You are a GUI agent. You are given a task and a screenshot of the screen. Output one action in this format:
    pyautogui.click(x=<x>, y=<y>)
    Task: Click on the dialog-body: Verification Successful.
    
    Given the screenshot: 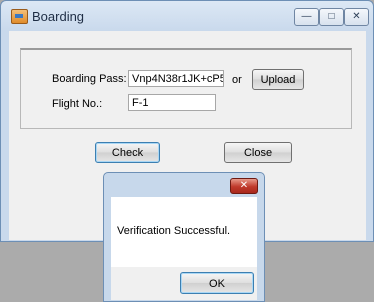 What is the action you would take?
    pyautogui.click(x=184, y=232)
    